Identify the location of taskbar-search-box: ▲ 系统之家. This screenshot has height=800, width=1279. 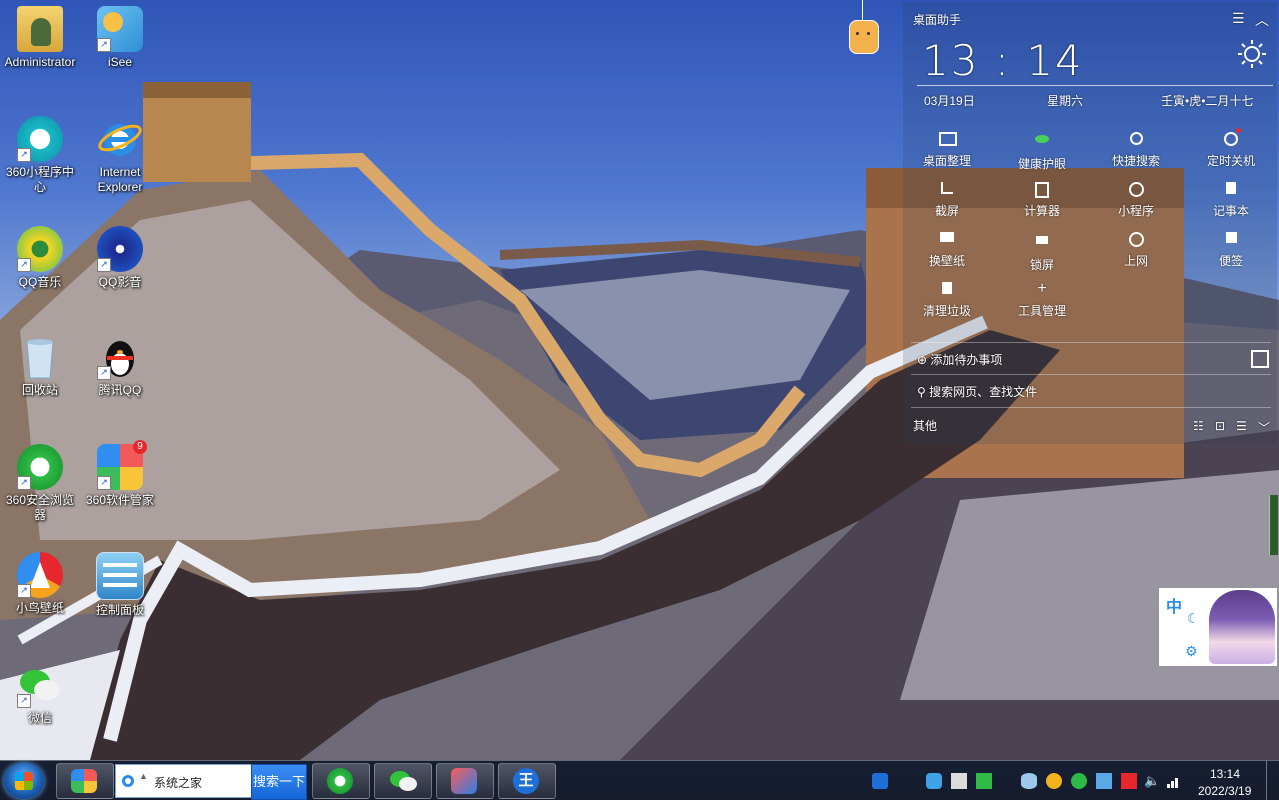
(184, 781).